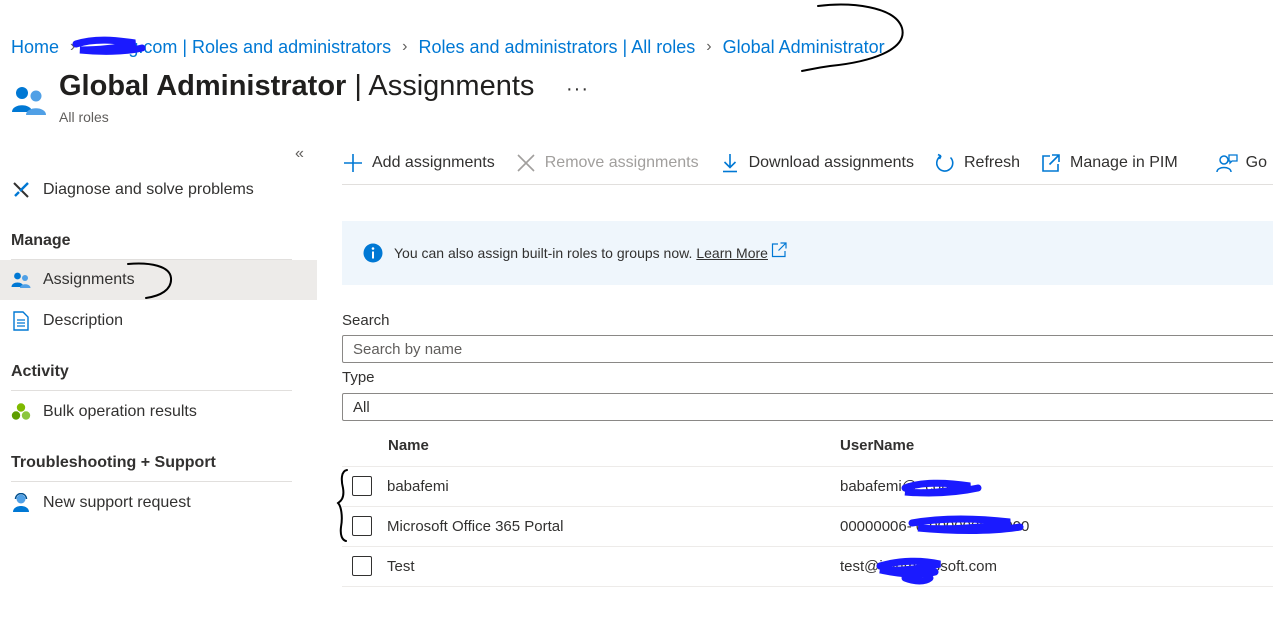 The width and height of the screenshot is (1273, 631). I want to click on users-group-icon, so click(29, 100).